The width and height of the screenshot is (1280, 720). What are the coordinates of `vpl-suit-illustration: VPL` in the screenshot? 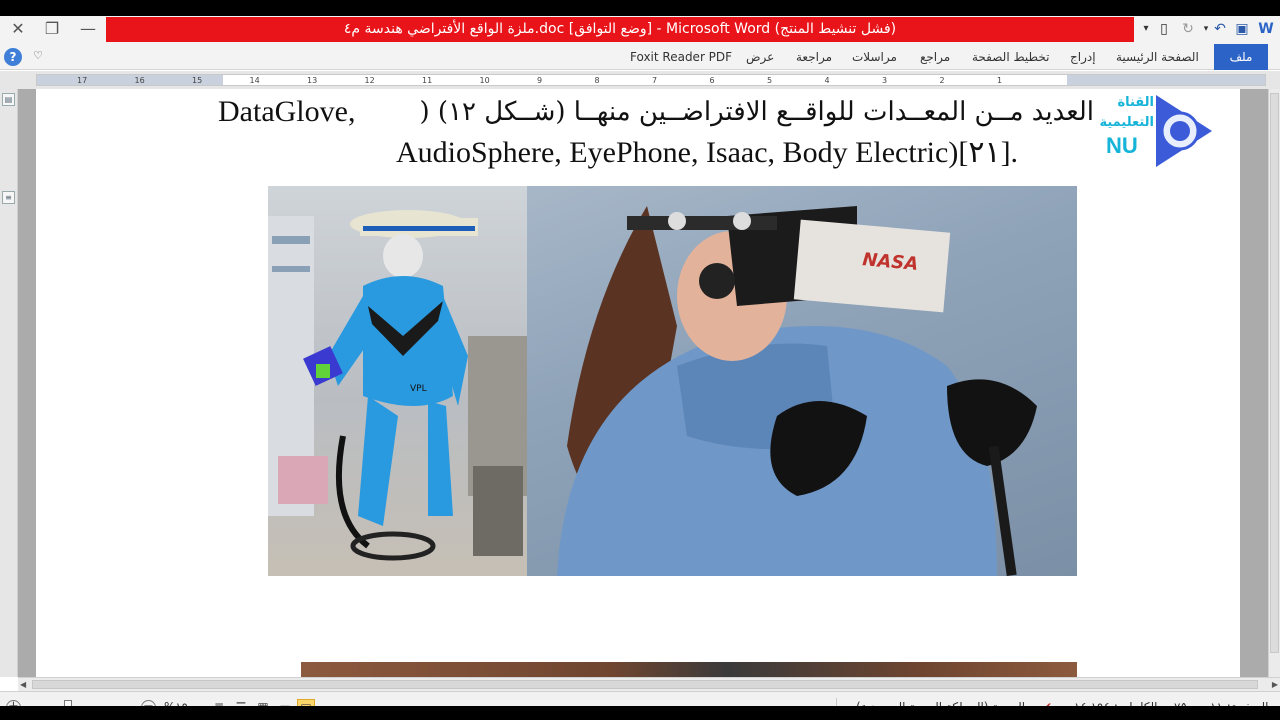 It's located at (397, 385).